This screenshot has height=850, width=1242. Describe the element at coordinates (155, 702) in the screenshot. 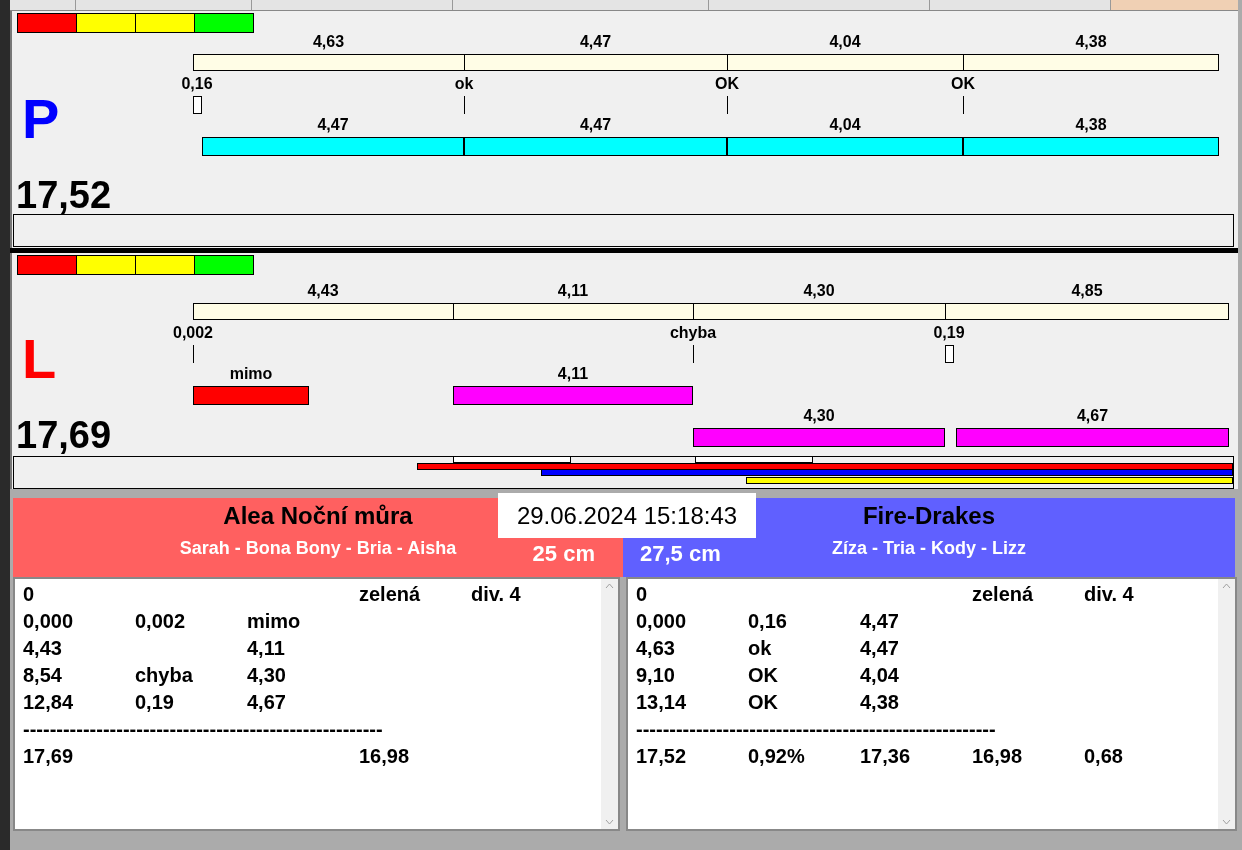

I see `result-cell-text: 0,19` at that location.